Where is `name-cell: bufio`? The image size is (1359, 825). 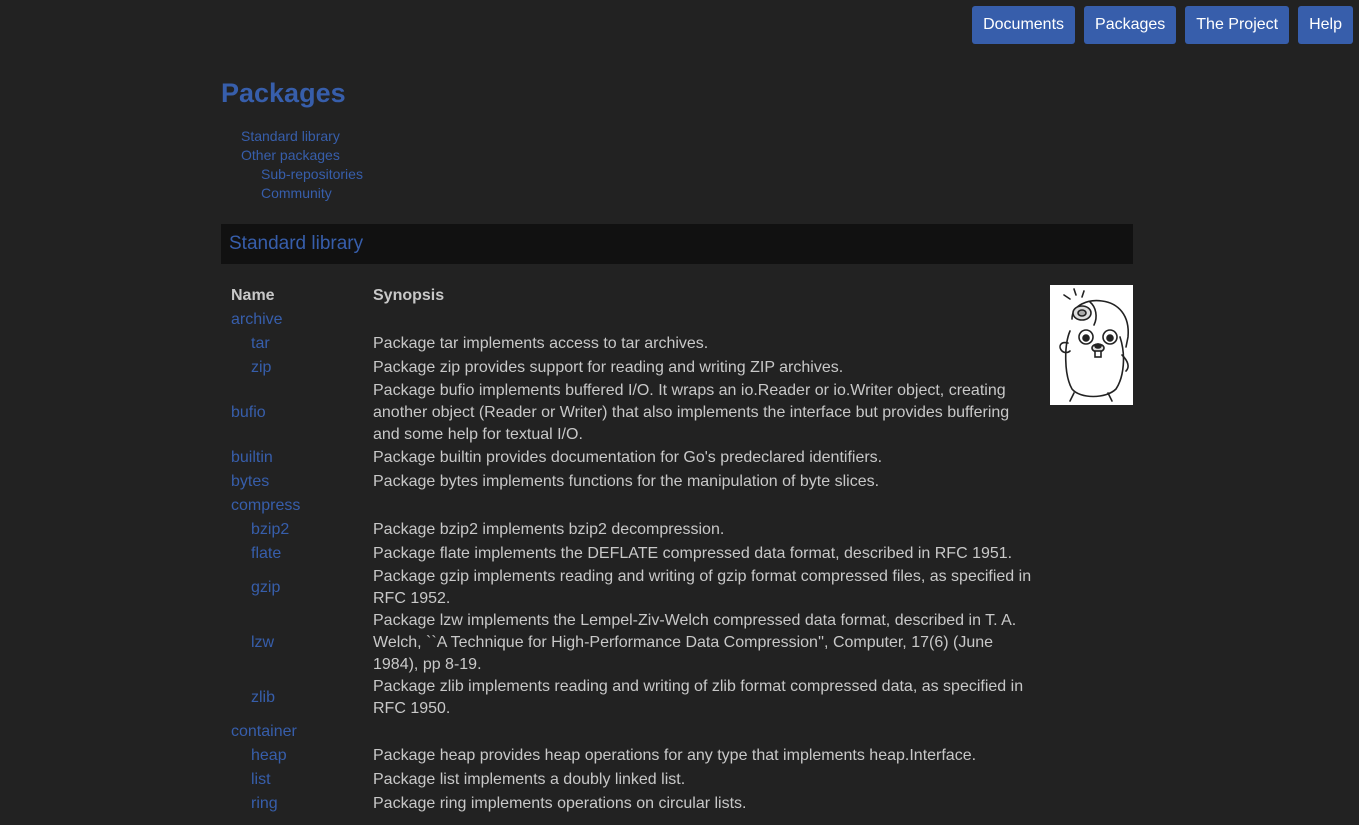
name-cell: bufio is located at coordinates (297, 413).